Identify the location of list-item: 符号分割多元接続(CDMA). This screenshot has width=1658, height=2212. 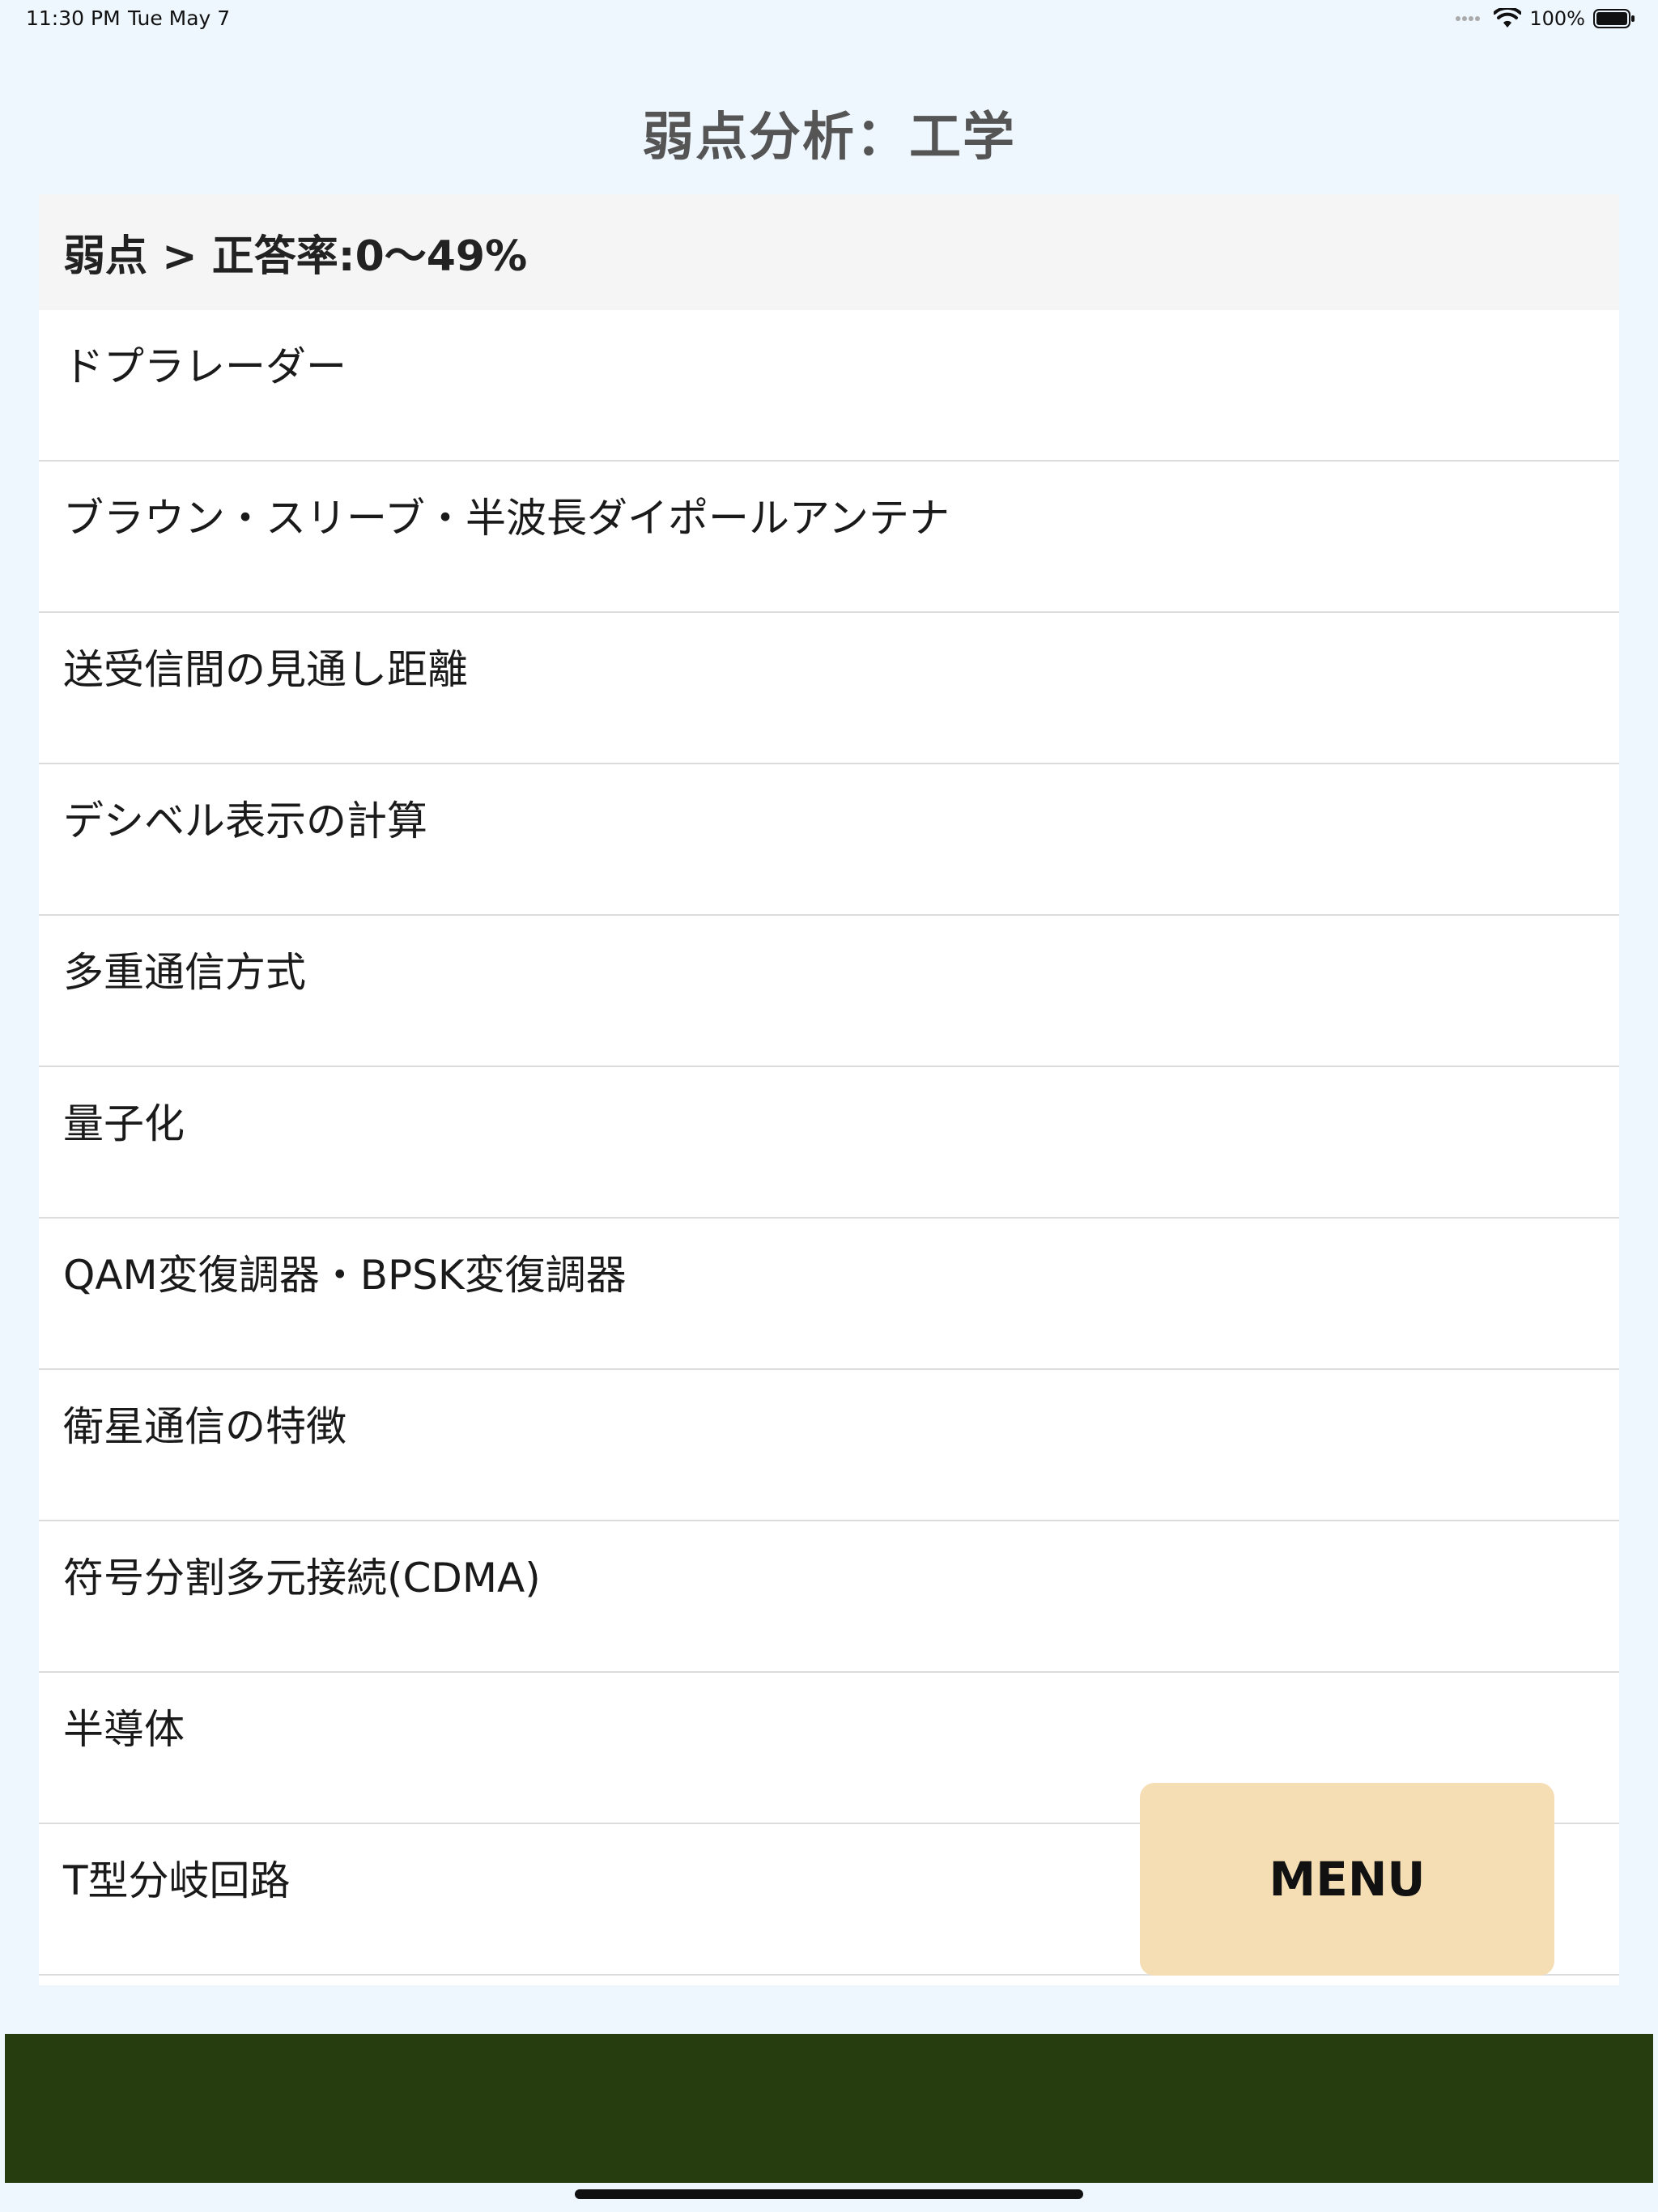
(829, 1597).